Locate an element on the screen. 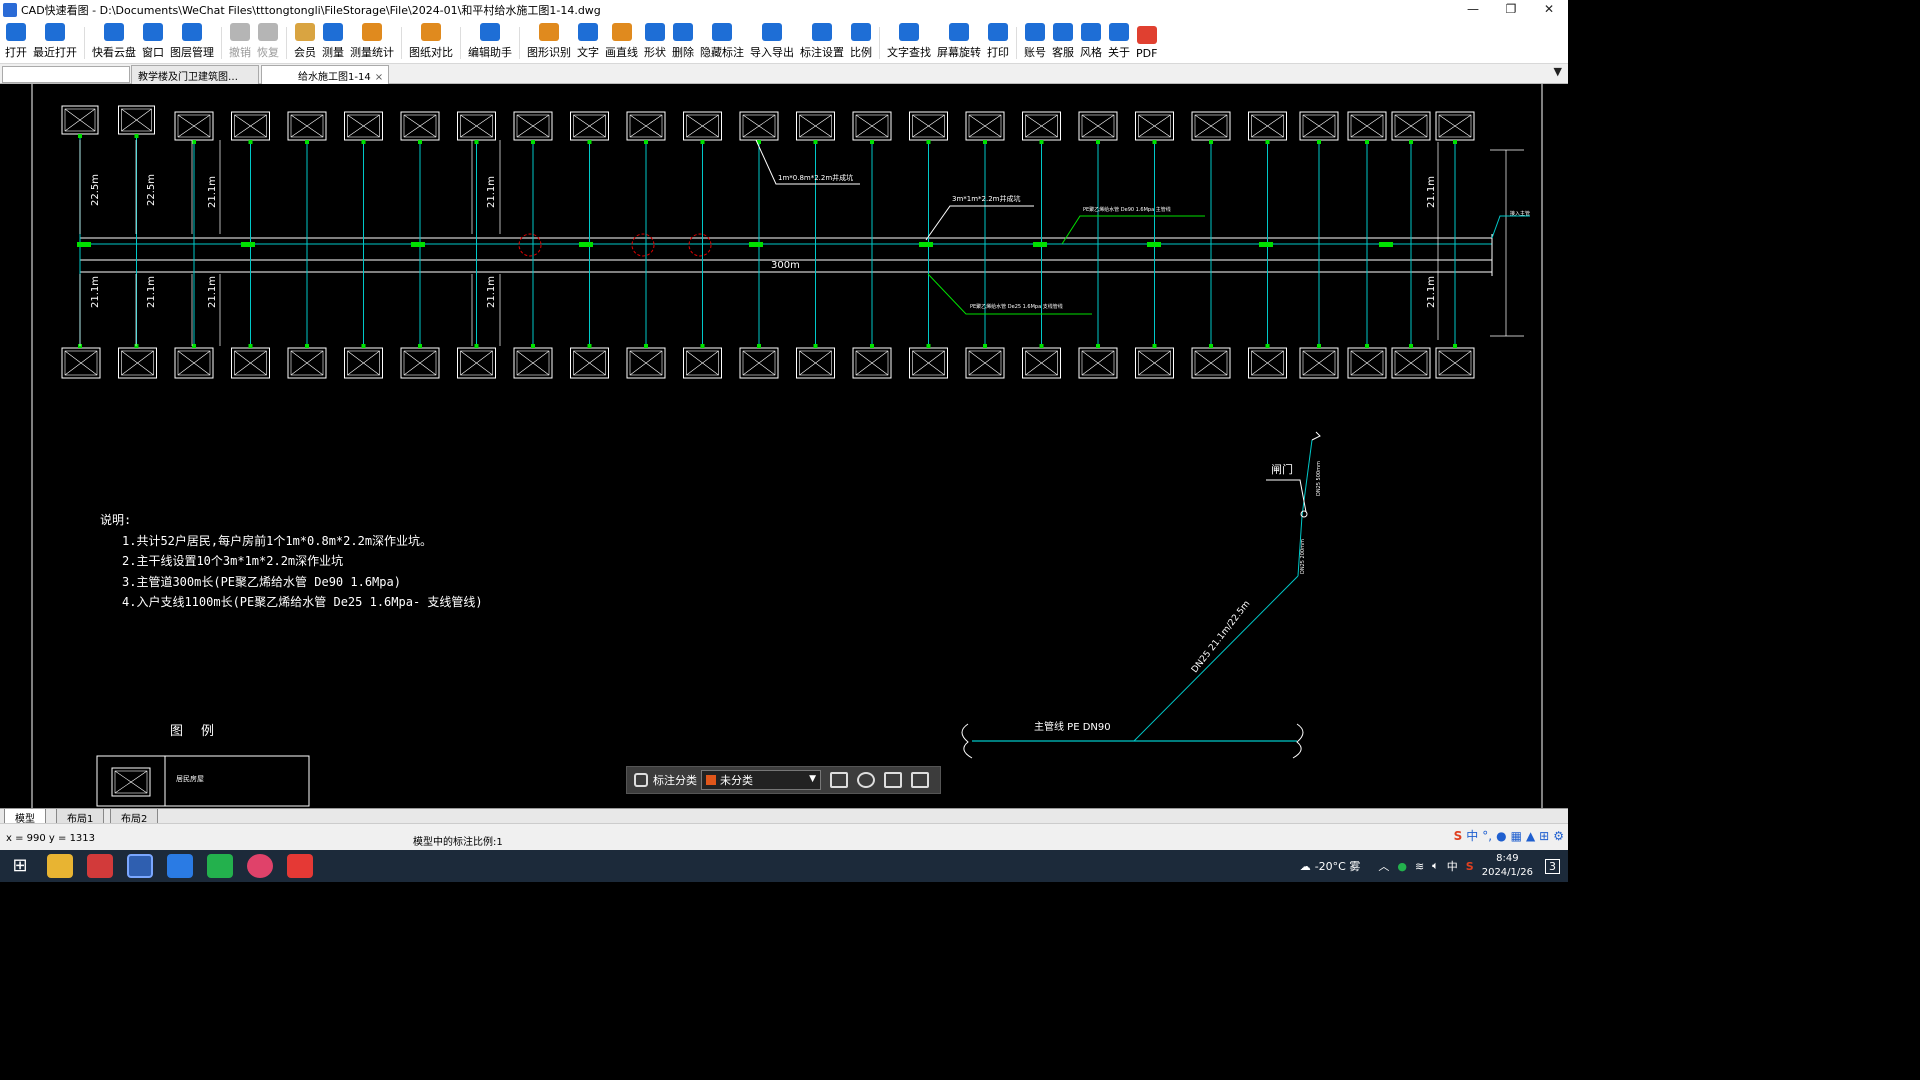 The image size is (1920, 1080). close-button: ✕ is located at coordinates (1549, 10).